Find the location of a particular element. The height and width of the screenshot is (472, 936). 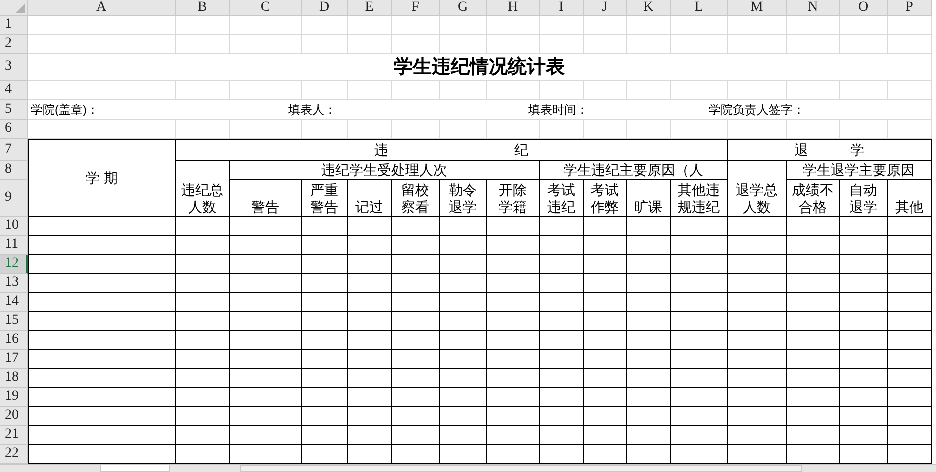

column-header: E is located at coordinates (370, 8).